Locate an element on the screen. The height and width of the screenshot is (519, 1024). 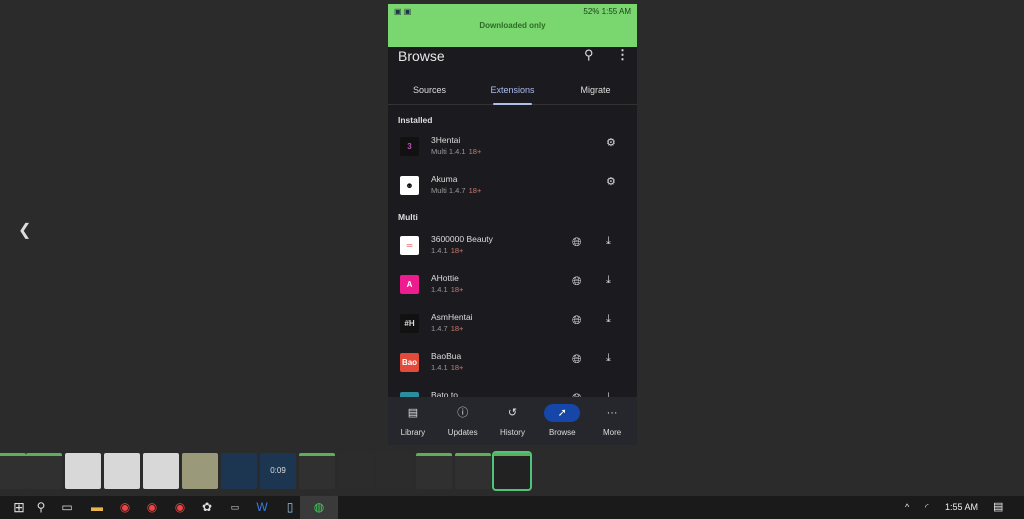
notification-icons: ▣ ▣ is located at coordinates (403, 11).